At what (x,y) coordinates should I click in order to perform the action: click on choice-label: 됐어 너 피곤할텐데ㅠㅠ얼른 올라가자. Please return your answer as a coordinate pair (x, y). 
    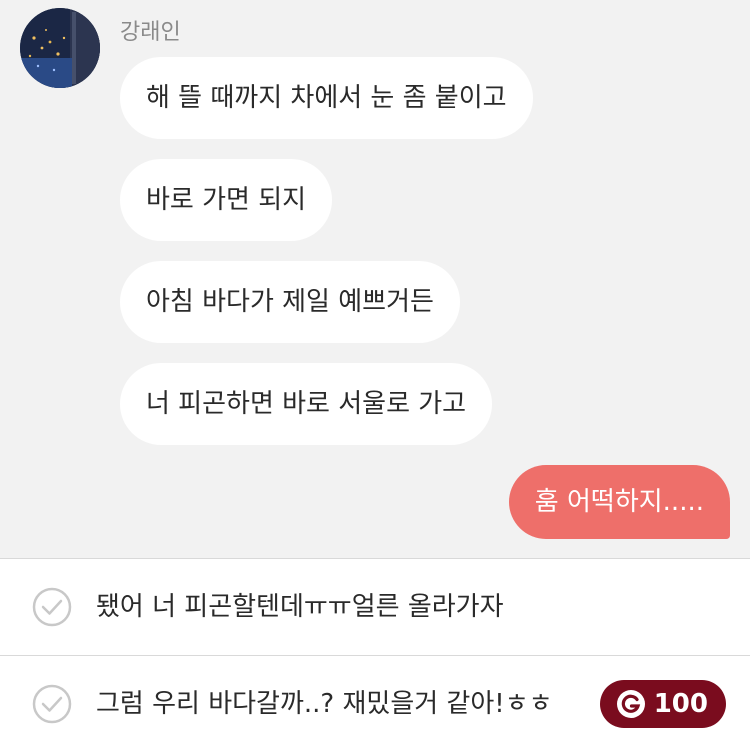
    Looking at the image, I should click on (300, 607).